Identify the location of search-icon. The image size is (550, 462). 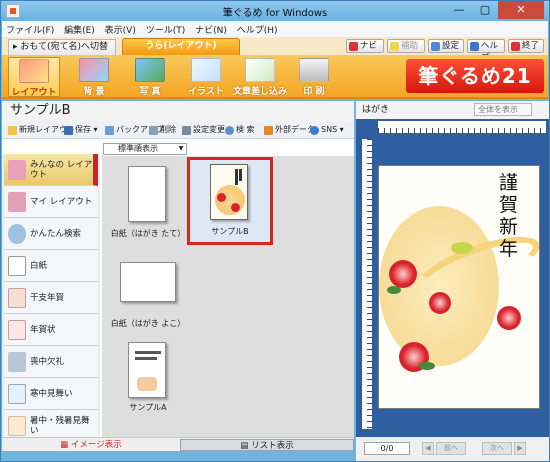
(229, 130).